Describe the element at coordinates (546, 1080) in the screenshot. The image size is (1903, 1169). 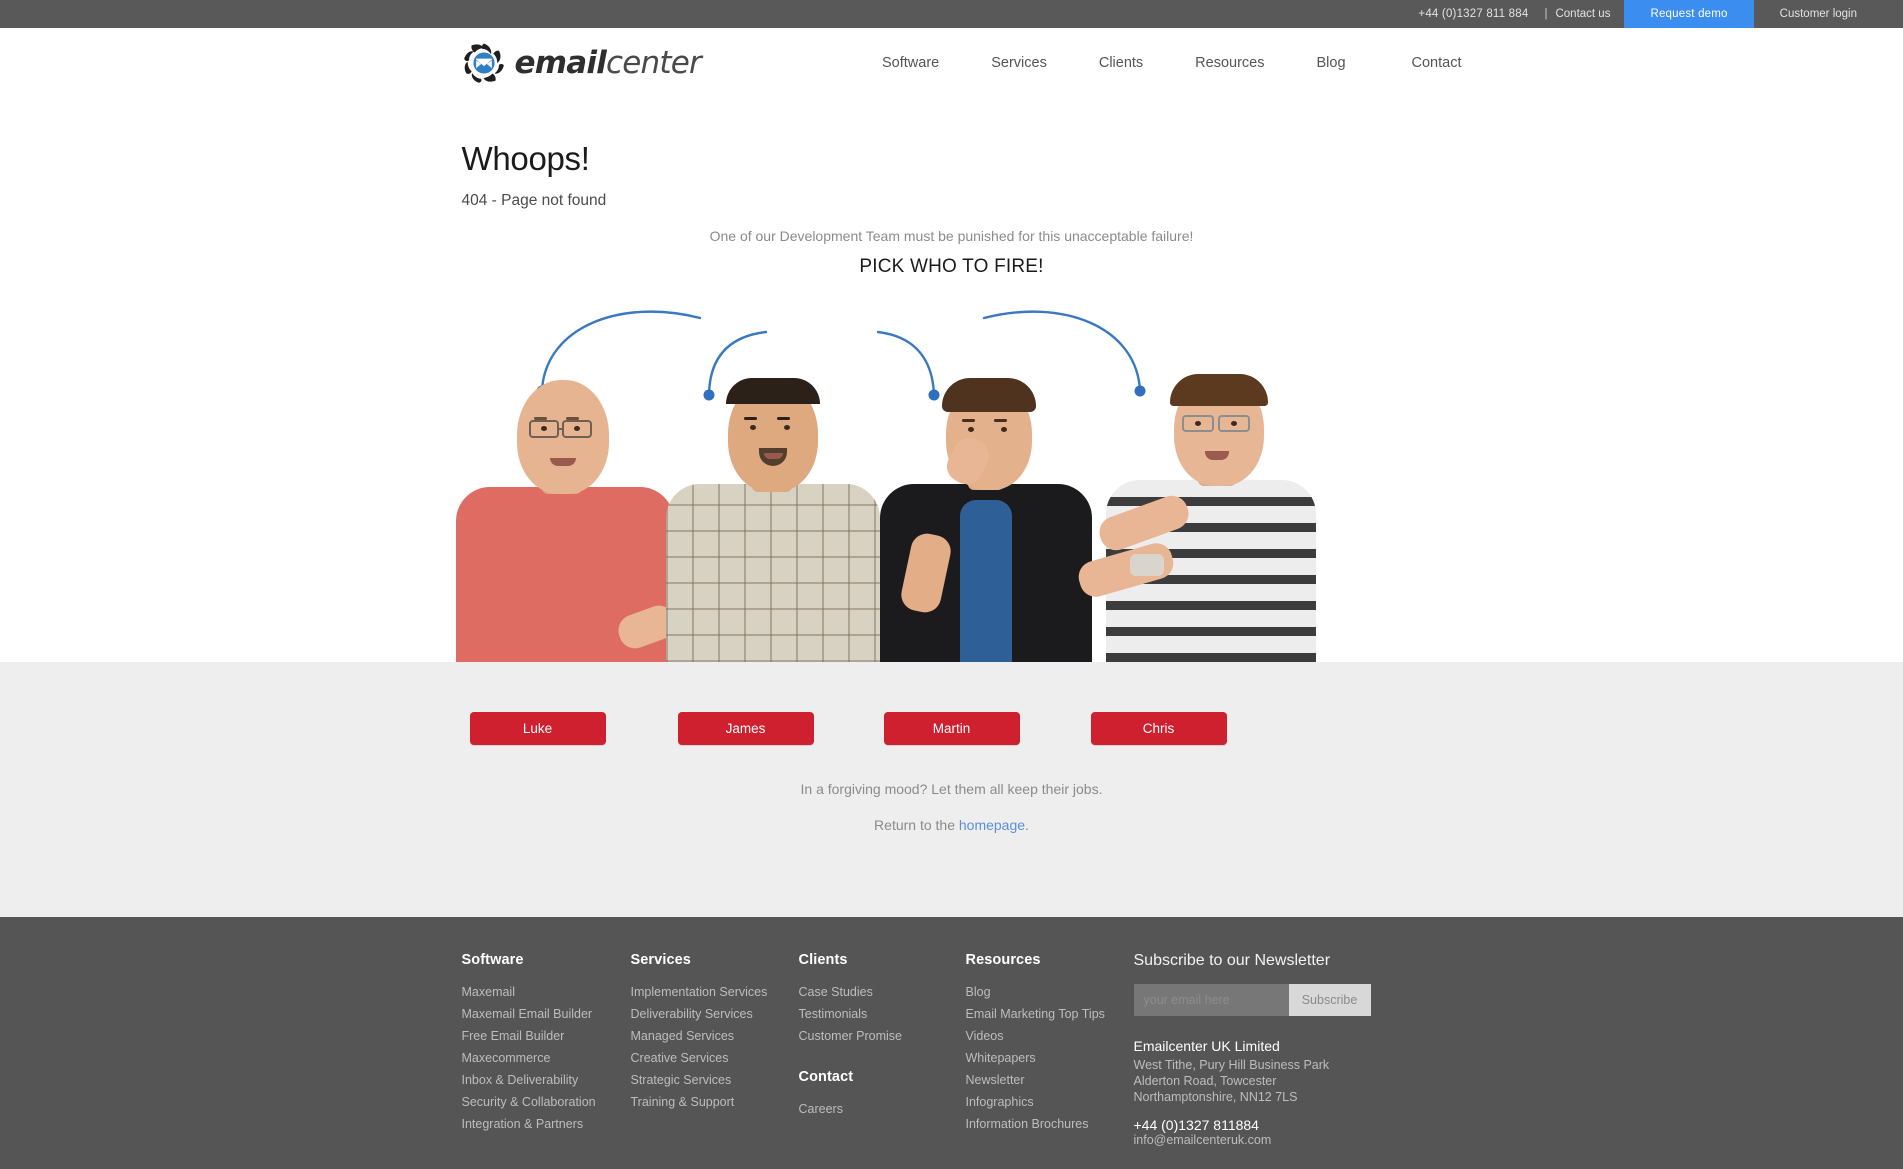
I see `footer-link-inbox-deliverability: Inbox & Deliverability` at that location.